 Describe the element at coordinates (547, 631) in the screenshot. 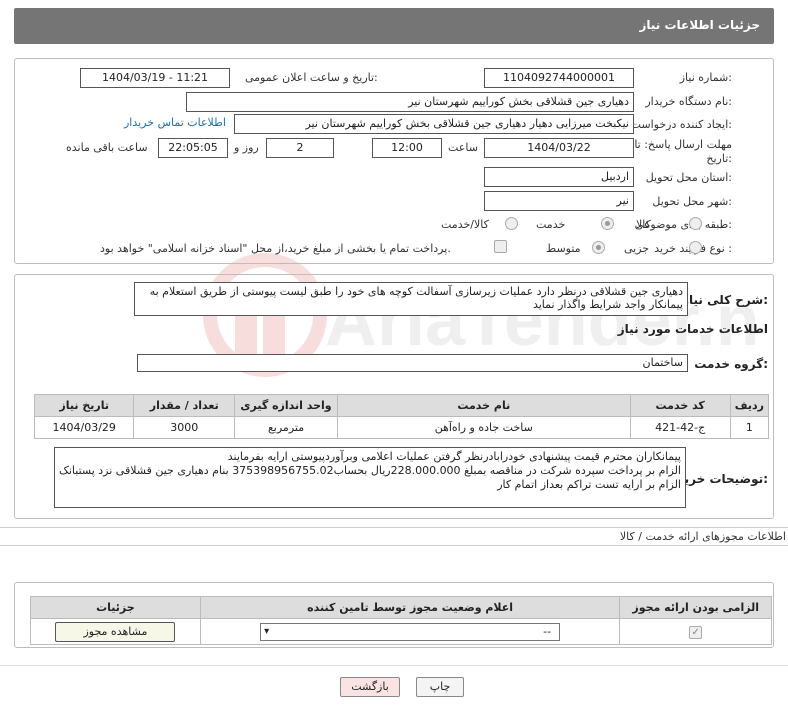

I see `permit-status-value: --` at that location.